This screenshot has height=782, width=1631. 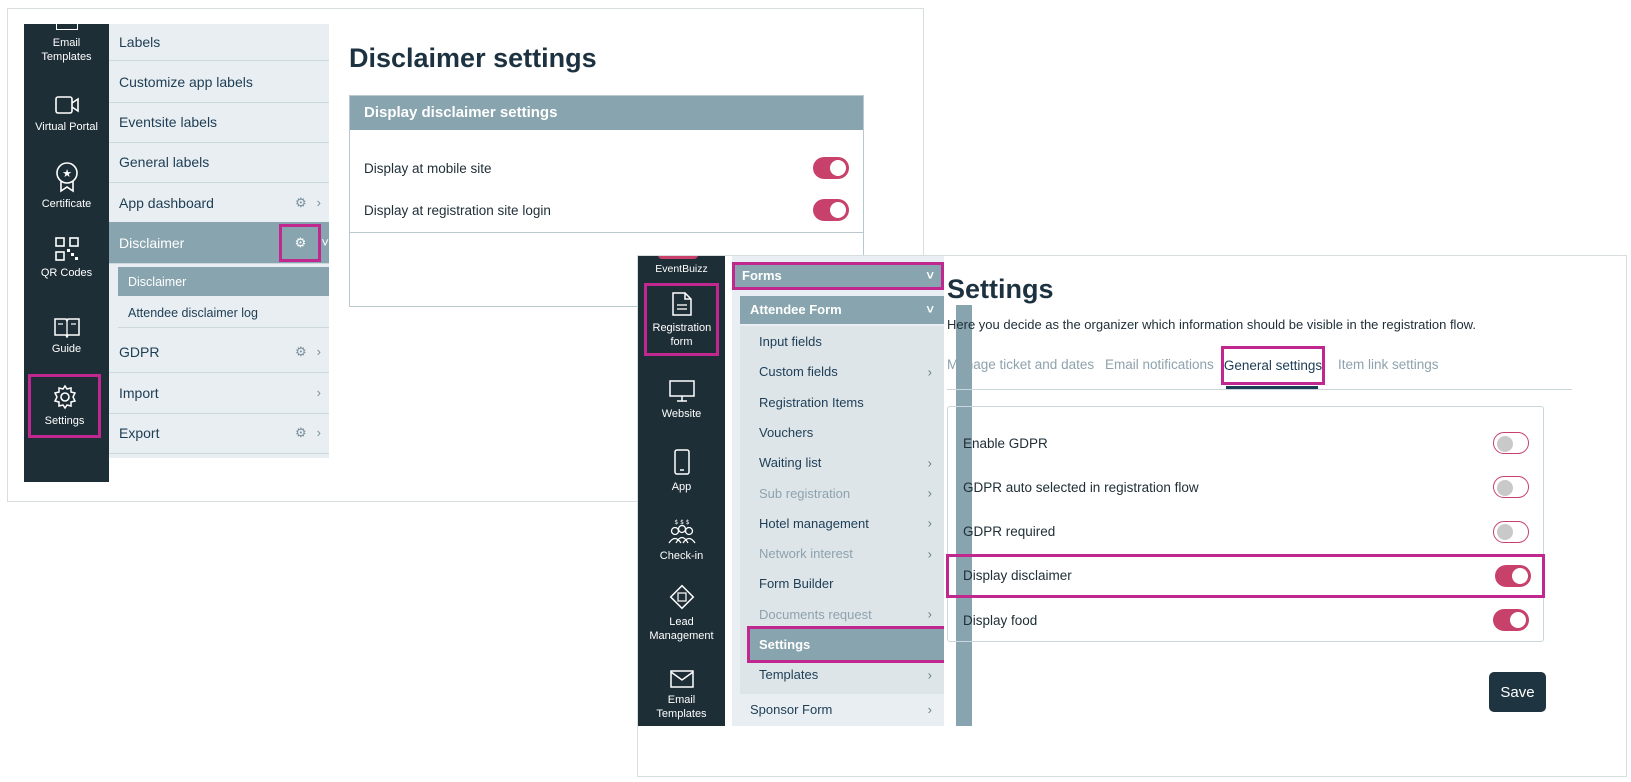 What do you see at coordinates (785, 644) in the screenshot?
I see `menu-item-label: Settings` at bounding box center [785, 644].